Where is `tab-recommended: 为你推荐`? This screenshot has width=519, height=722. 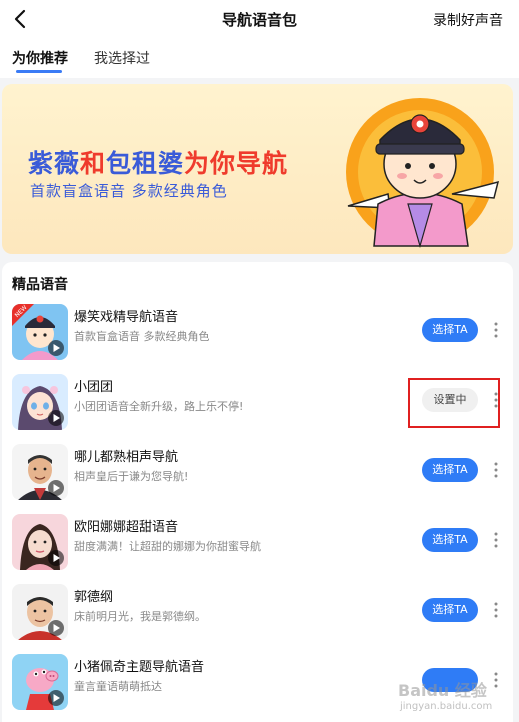 tab-recommended: 为你推荐 is located at coordinates (40, 58).